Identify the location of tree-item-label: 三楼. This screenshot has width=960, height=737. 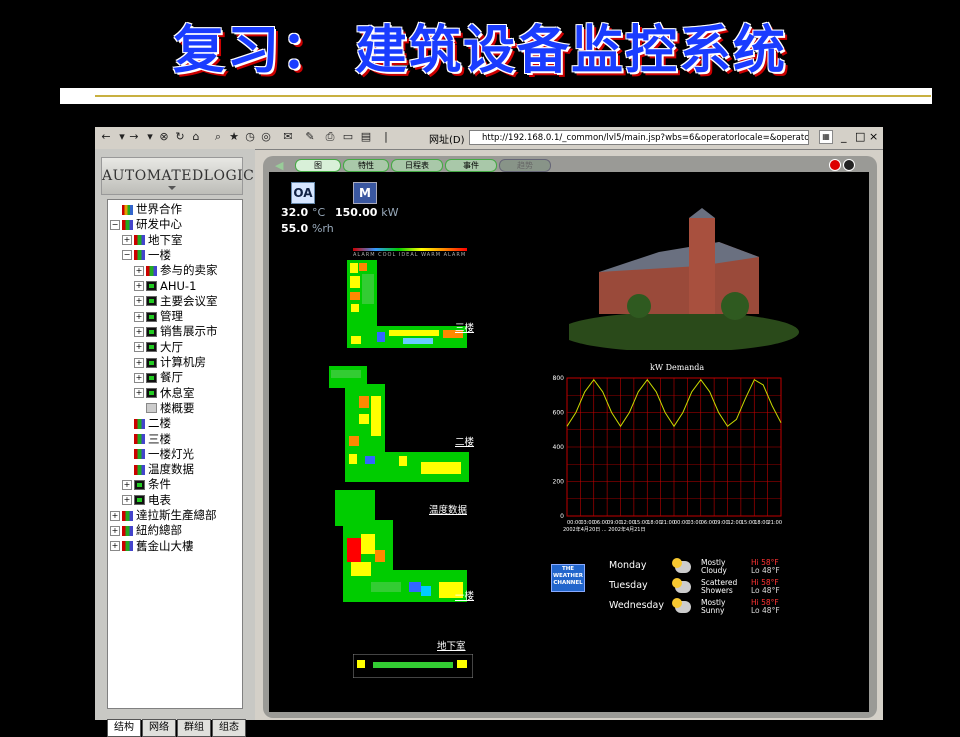
(159, 438).